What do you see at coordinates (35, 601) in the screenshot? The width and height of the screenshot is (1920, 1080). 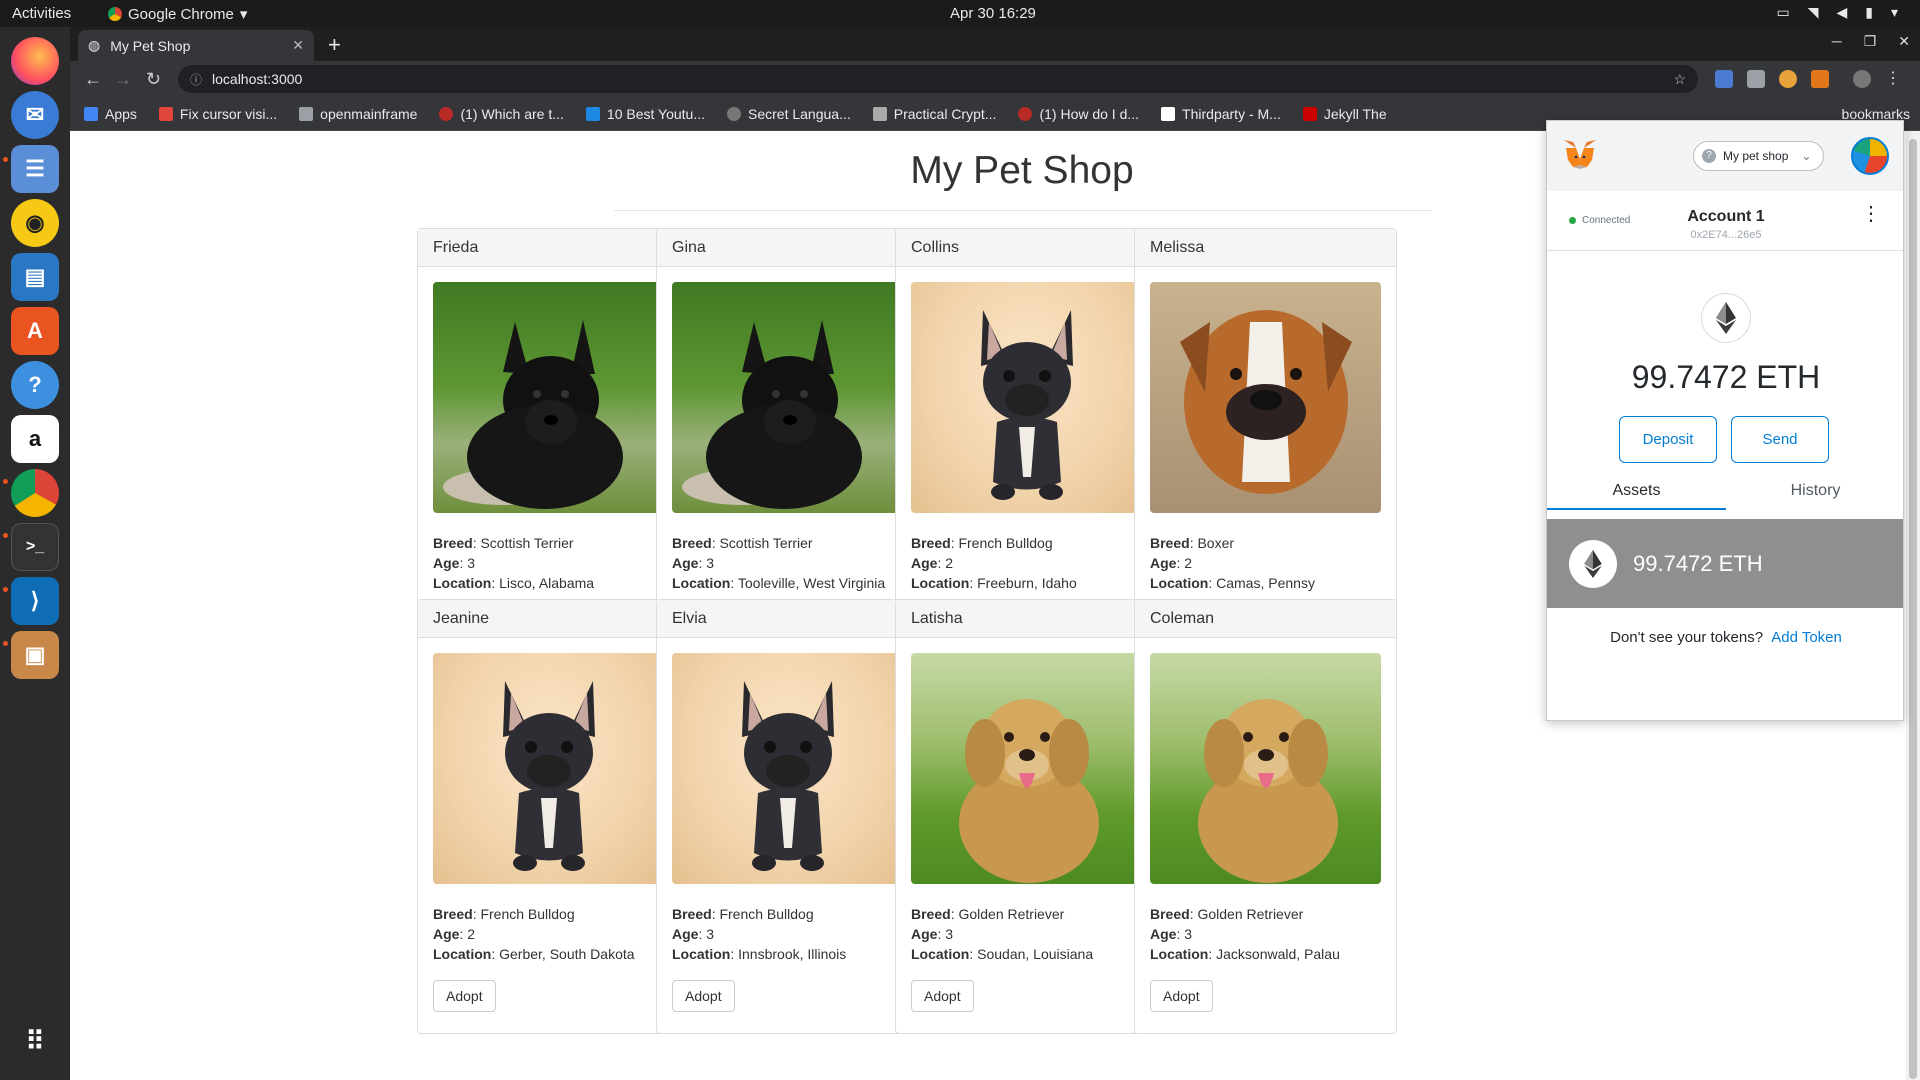 I see `vscode-icon: ⟩` at bounding box center [35, 601].